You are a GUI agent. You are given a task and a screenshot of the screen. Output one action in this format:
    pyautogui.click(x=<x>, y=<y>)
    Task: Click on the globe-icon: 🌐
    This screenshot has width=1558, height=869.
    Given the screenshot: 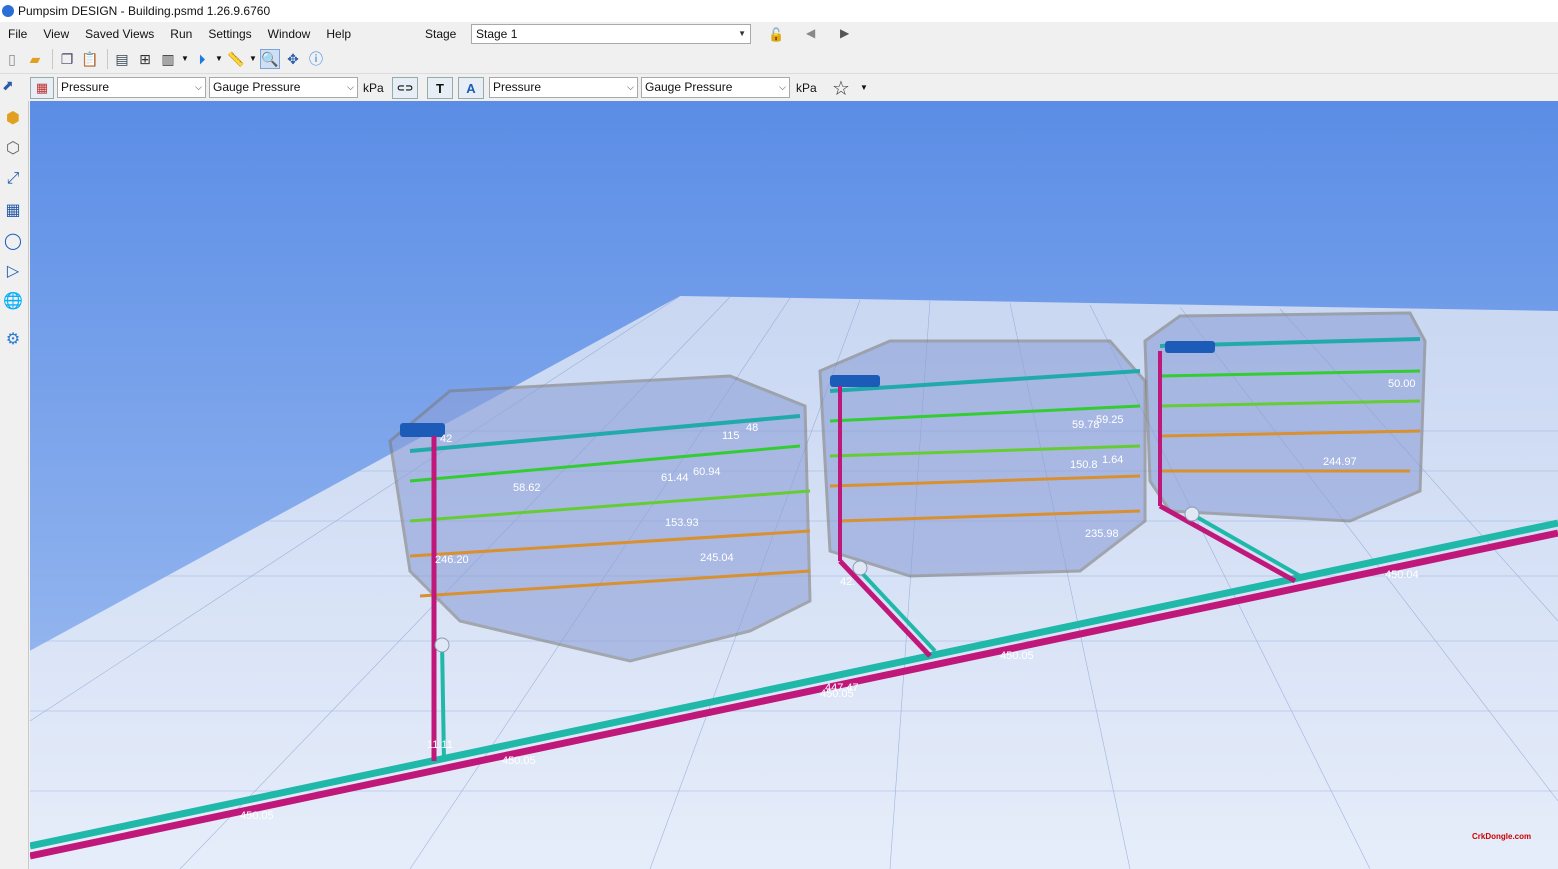 What is the action you would take?
    pyautogui.click(x=13, y=301)
    